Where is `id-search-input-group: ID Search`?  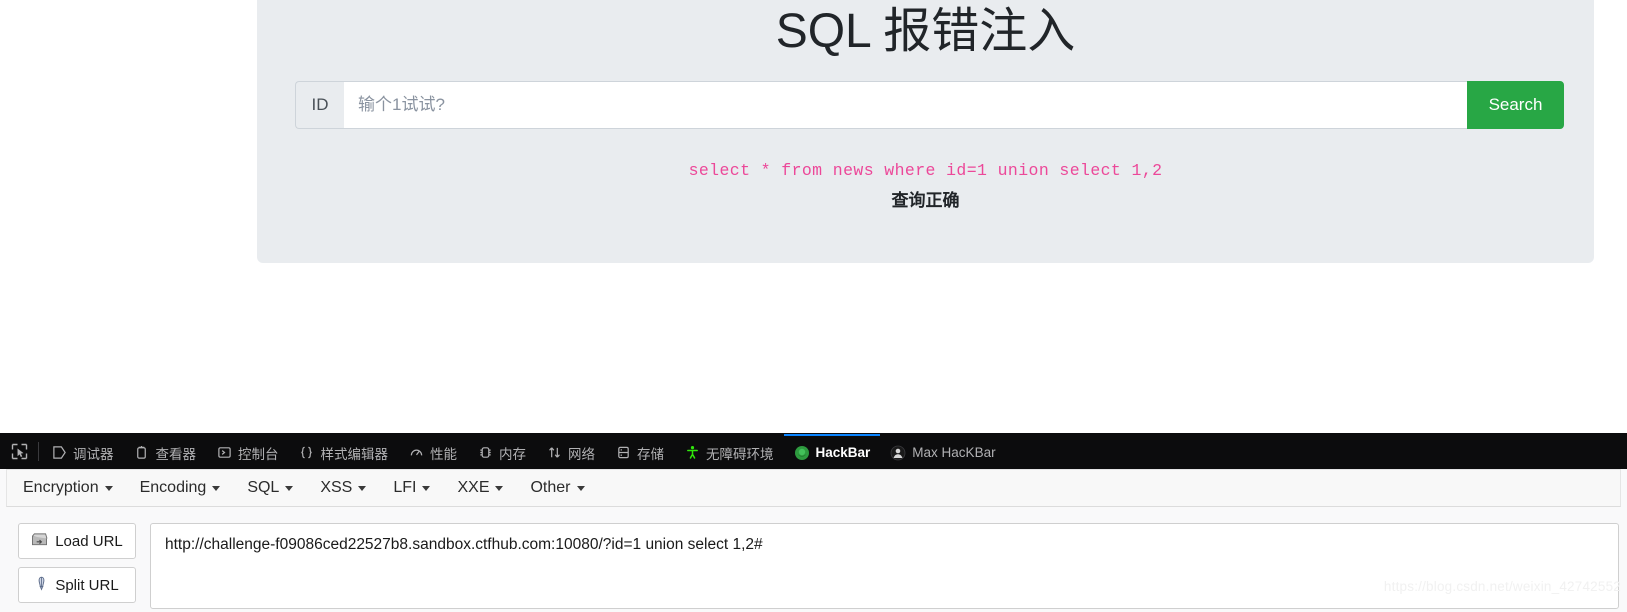 id-search-input-group: ID Search is located at coordinates (929, 104).